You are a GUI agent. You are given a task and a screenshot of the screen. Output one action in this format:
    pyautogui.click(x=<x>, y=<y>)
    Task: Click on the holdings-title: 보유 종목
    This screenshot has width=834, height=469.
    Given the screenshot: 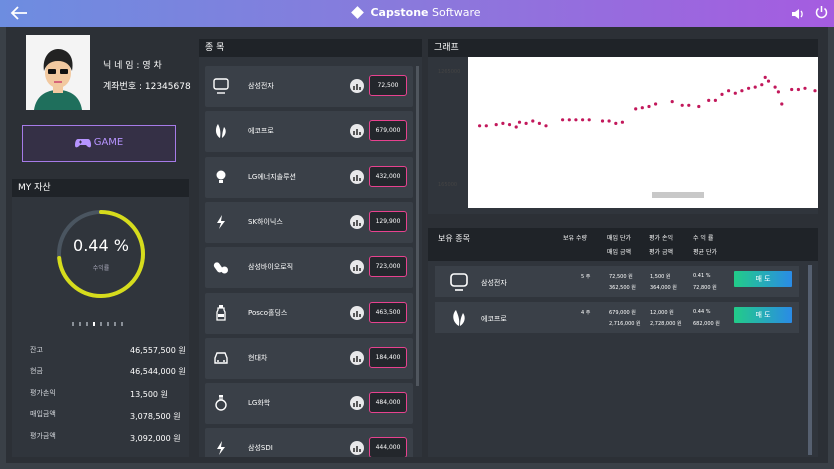 What is the action you would take?
    pyautogui.click(x=454, y=238)
    